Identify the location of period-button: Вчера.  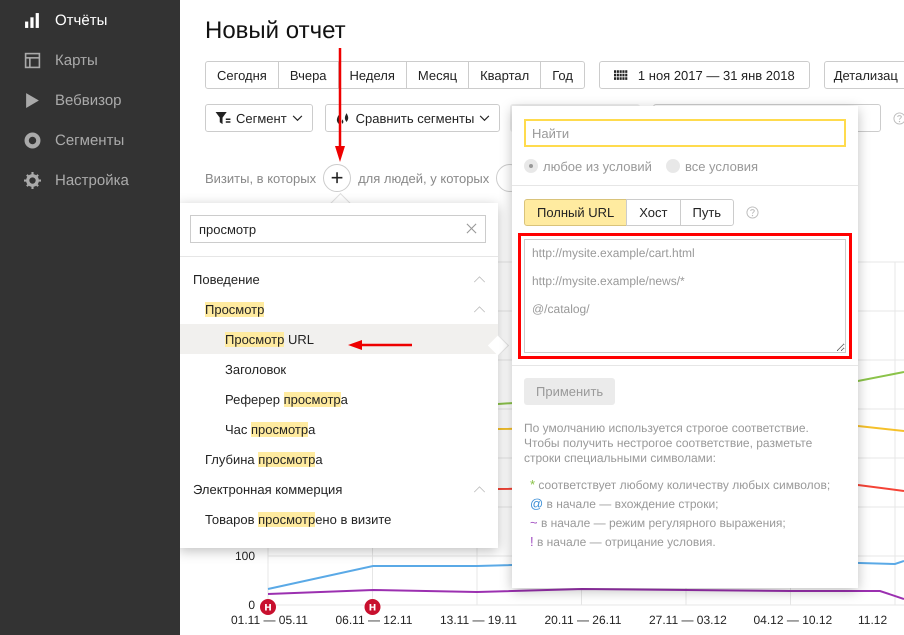
(308, 75).